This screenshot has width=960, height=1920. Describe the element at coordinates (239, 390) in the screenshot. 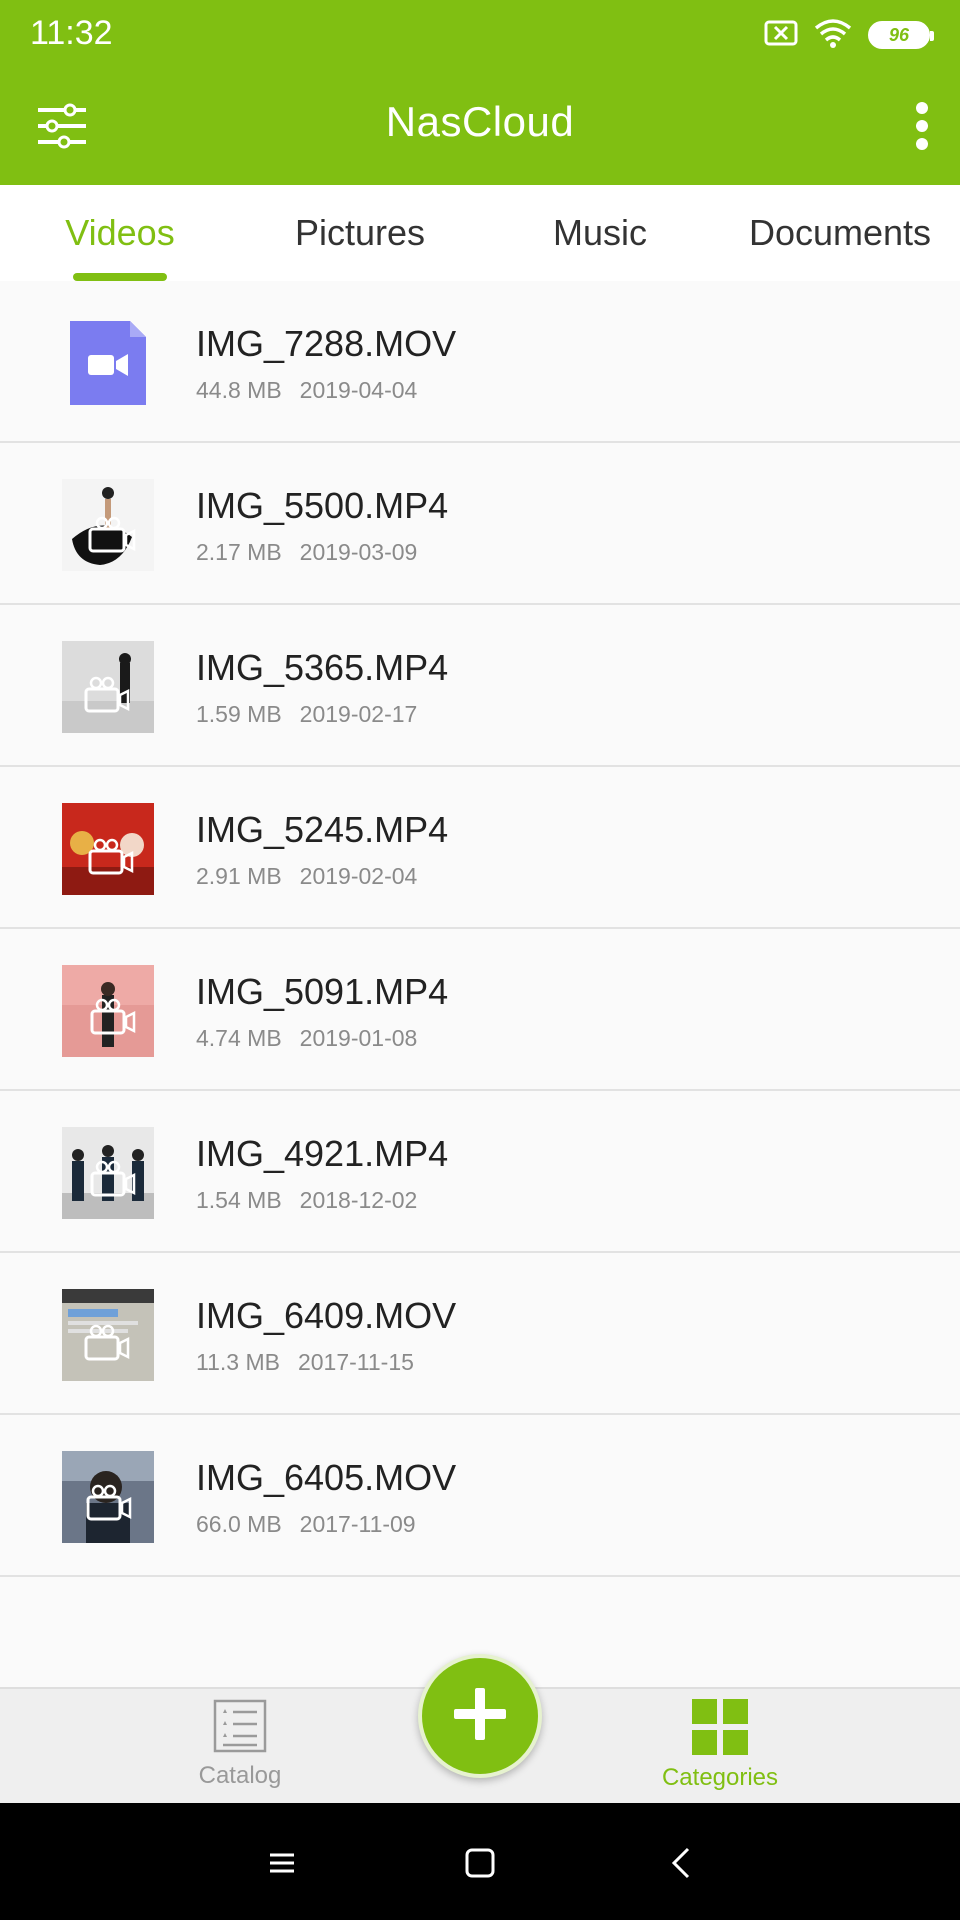

I see `file-size: 44.8 MB` at that location.